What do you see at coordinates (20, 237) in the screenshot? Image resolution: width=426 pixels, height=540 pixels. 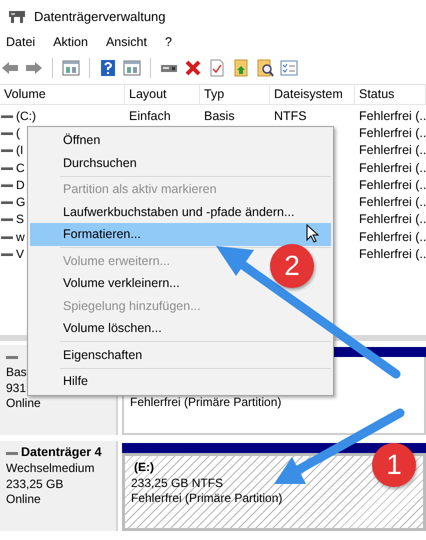 I see `volume-name: w` at bounding box center [20, 237].